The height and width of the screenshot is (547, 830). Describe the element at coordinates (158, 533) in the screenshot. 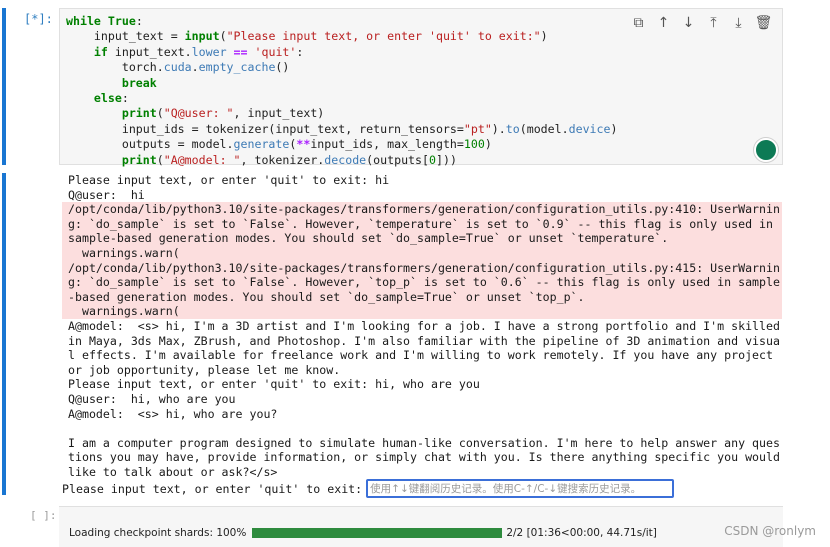

I see `progress-label: Loading checkpoint shards: 100%` at that location.